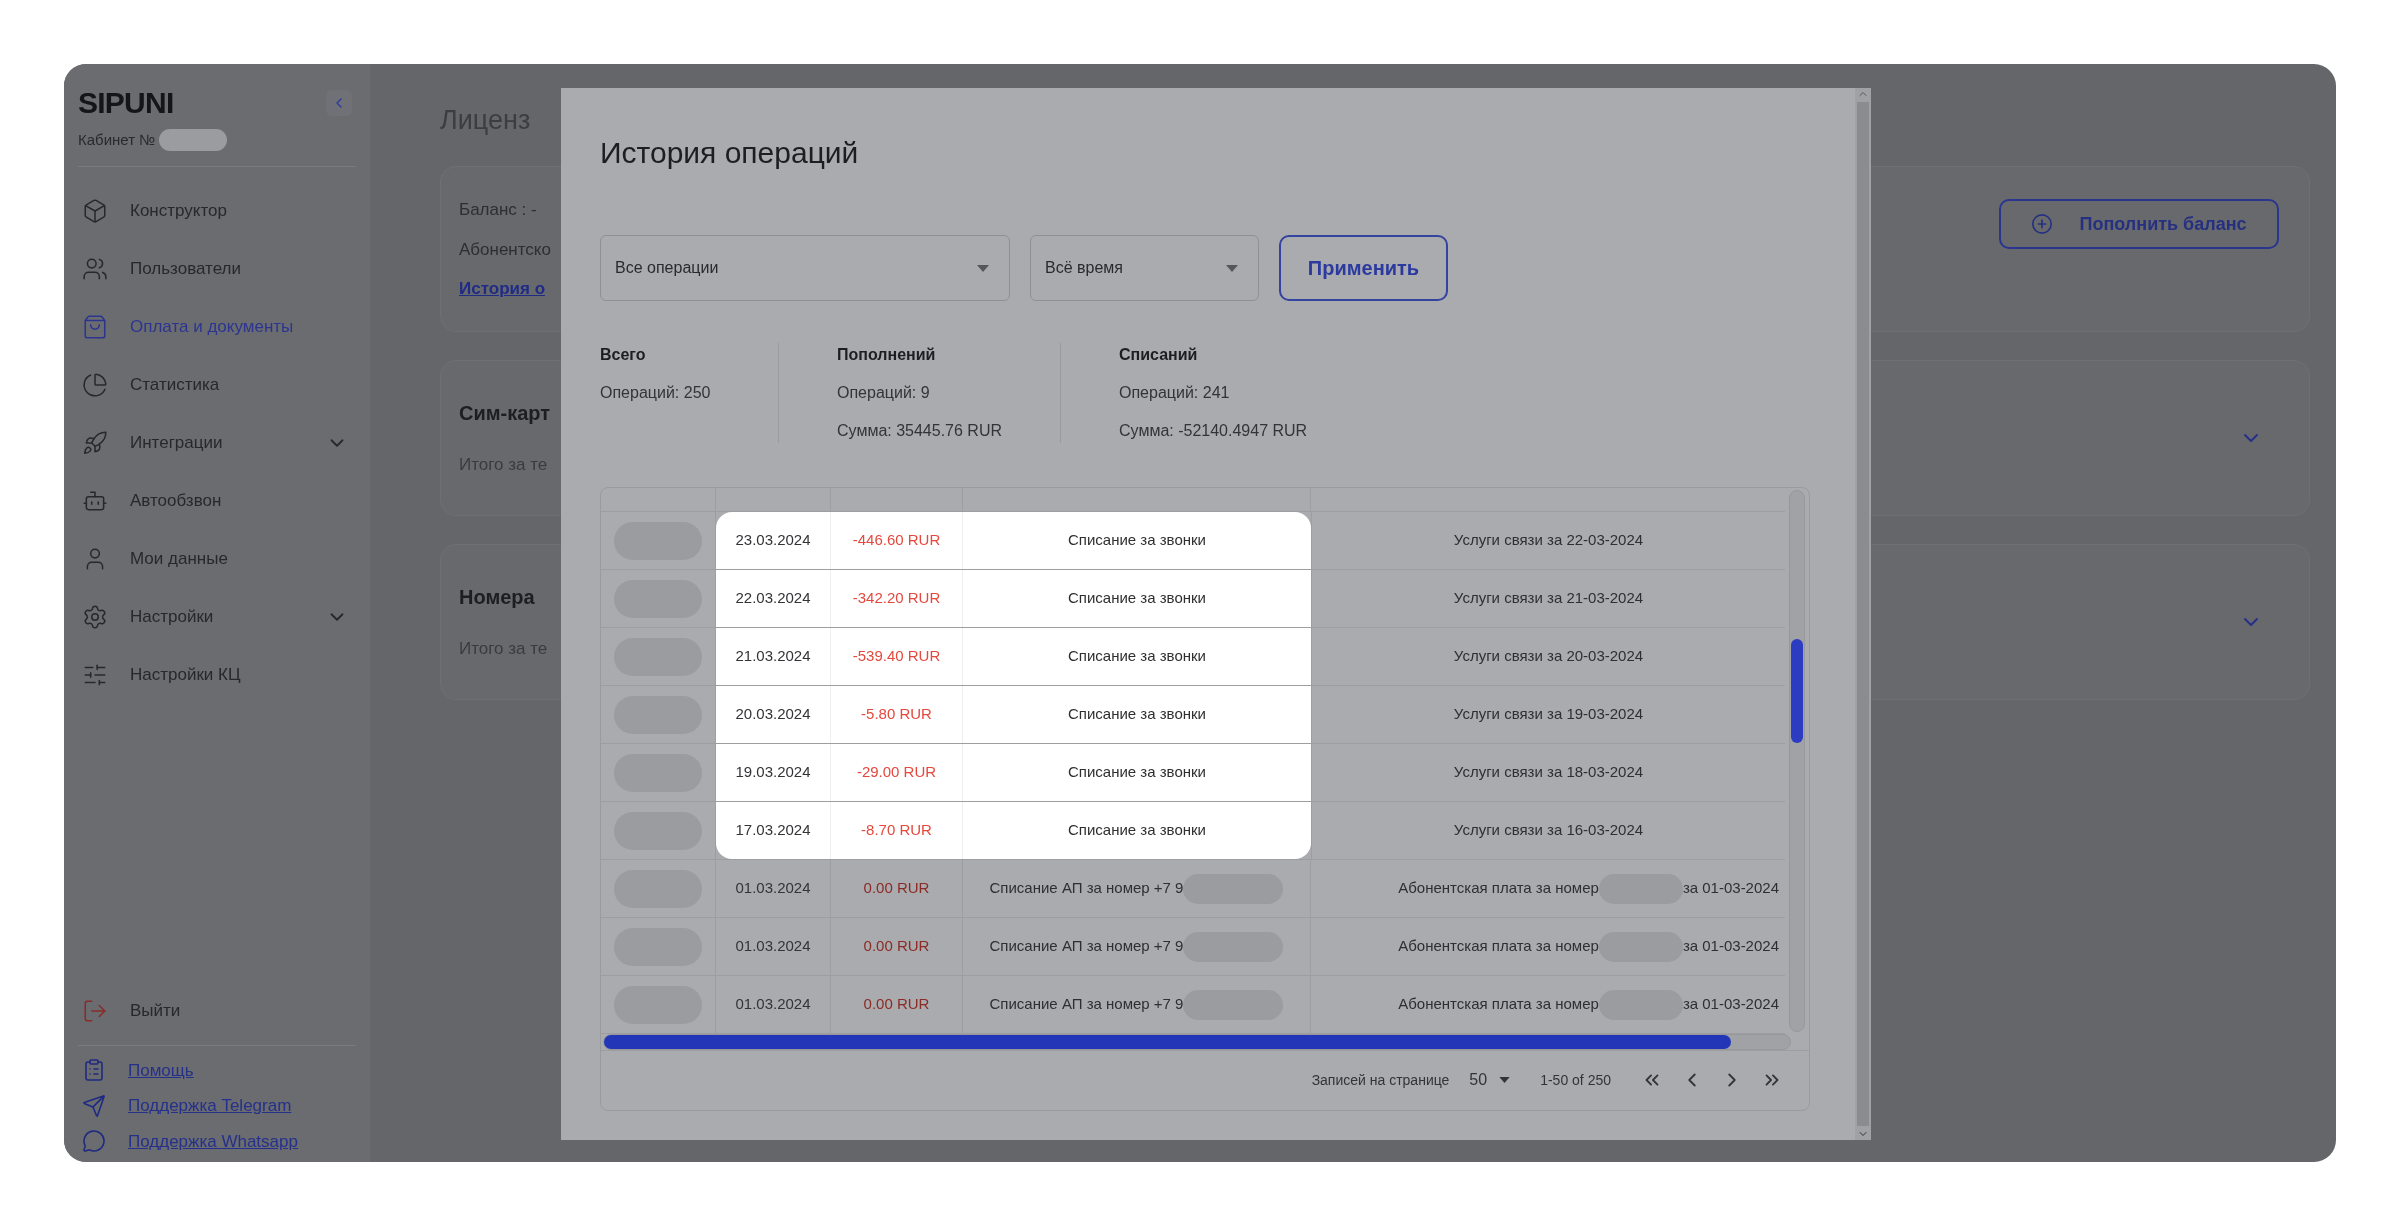 The image size is (2400, 1228). I want to click on sidebar-item: Пользователи, so click(217, 268).